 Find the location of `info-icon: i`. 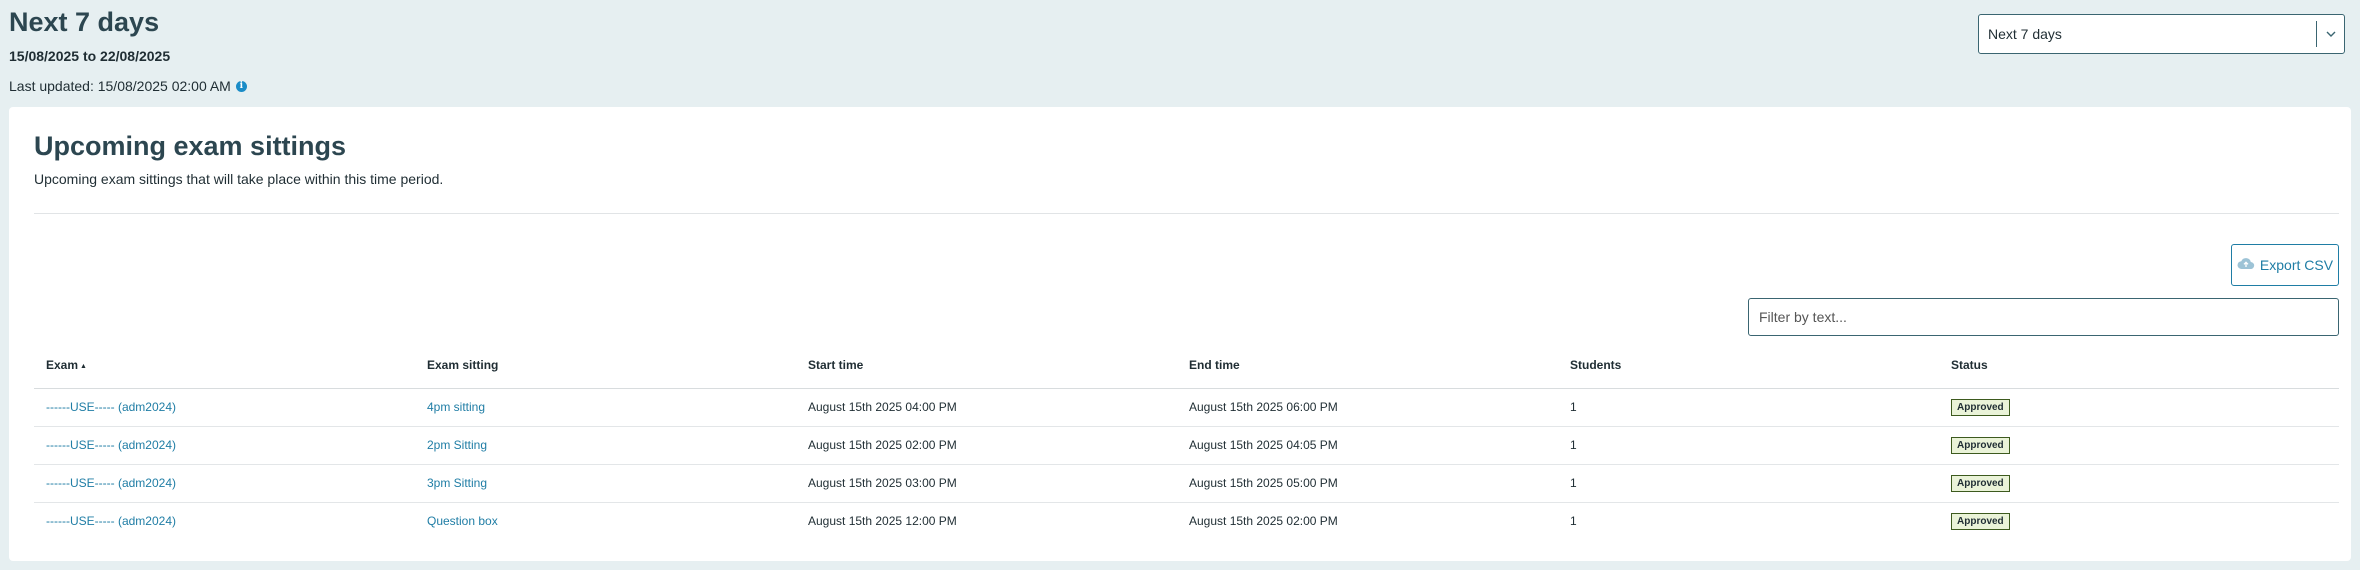

info-icon: i is located at coordinates (241, 86).